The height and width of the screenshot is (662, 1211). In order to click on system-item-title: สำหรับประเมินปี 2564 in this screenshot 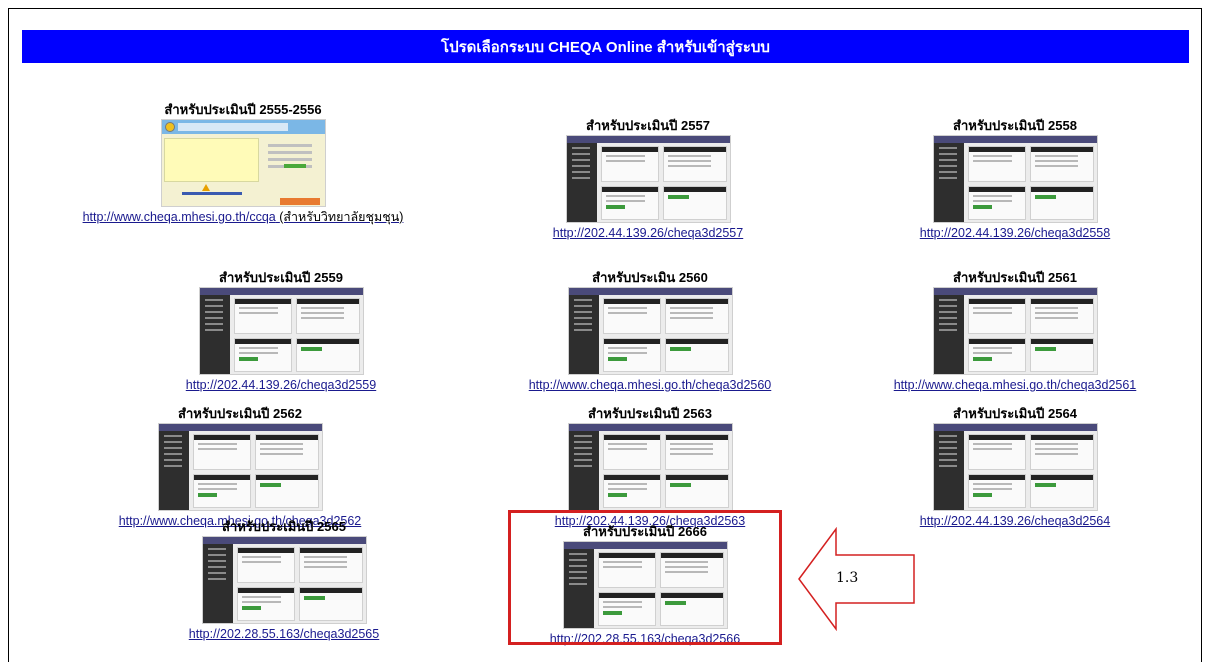, I will do `click(1015, 413)`.